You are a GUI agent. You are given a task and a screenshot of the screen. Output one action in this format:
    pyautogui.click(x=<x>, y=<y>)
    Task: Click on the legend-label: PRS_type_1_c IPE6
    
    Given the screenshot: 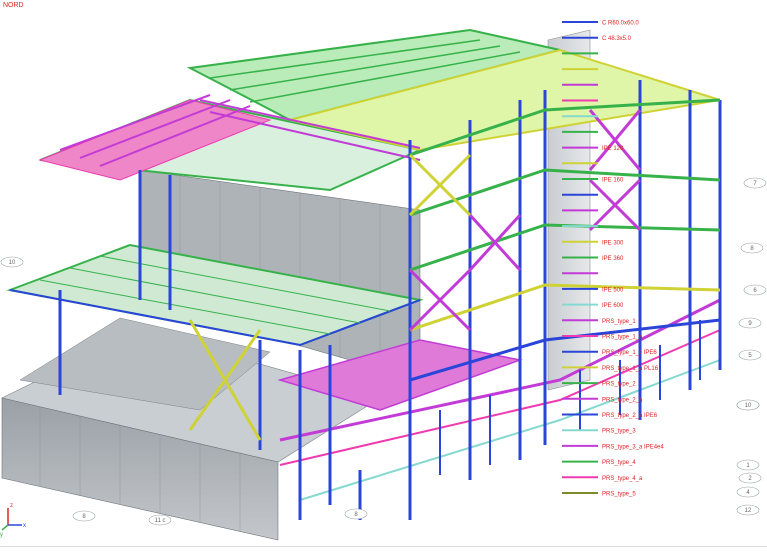 What is the action you would take?
    pyautogui.click(x=629, y=353)
    